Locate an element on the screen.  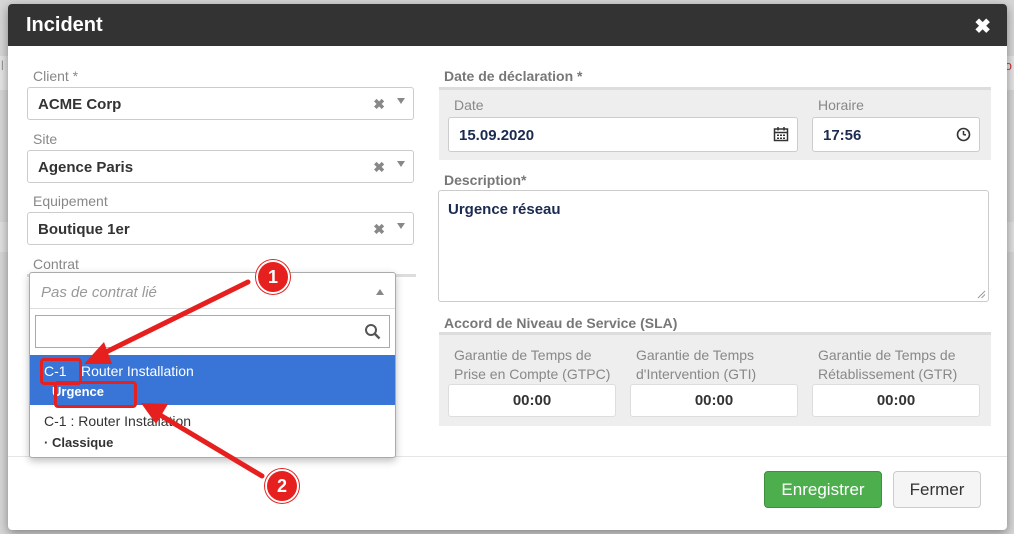
annotation-badge-2: 2 is located at coordinates (282, 486).